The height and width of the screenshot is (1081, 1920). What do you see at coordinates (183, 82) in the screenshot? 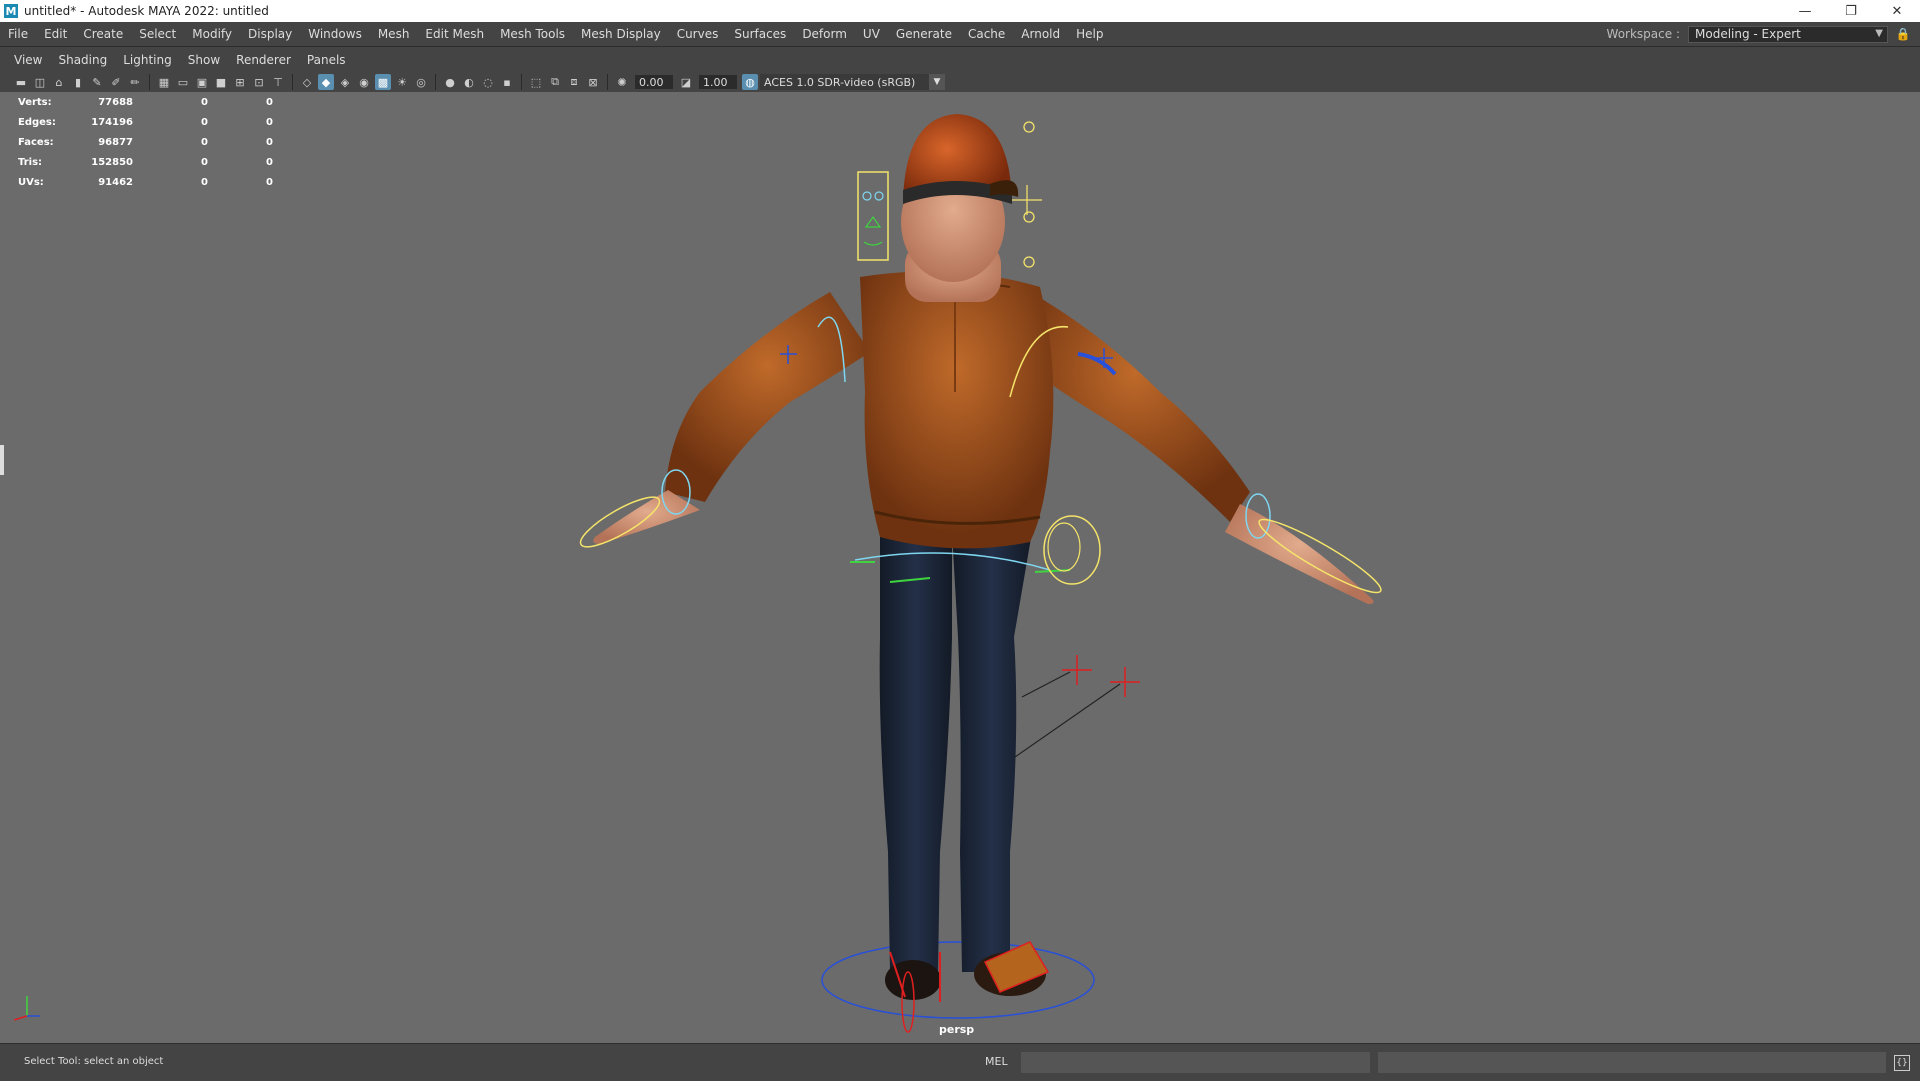
I see `film-gate-icon: ▭` at bounding box center [183, 82].